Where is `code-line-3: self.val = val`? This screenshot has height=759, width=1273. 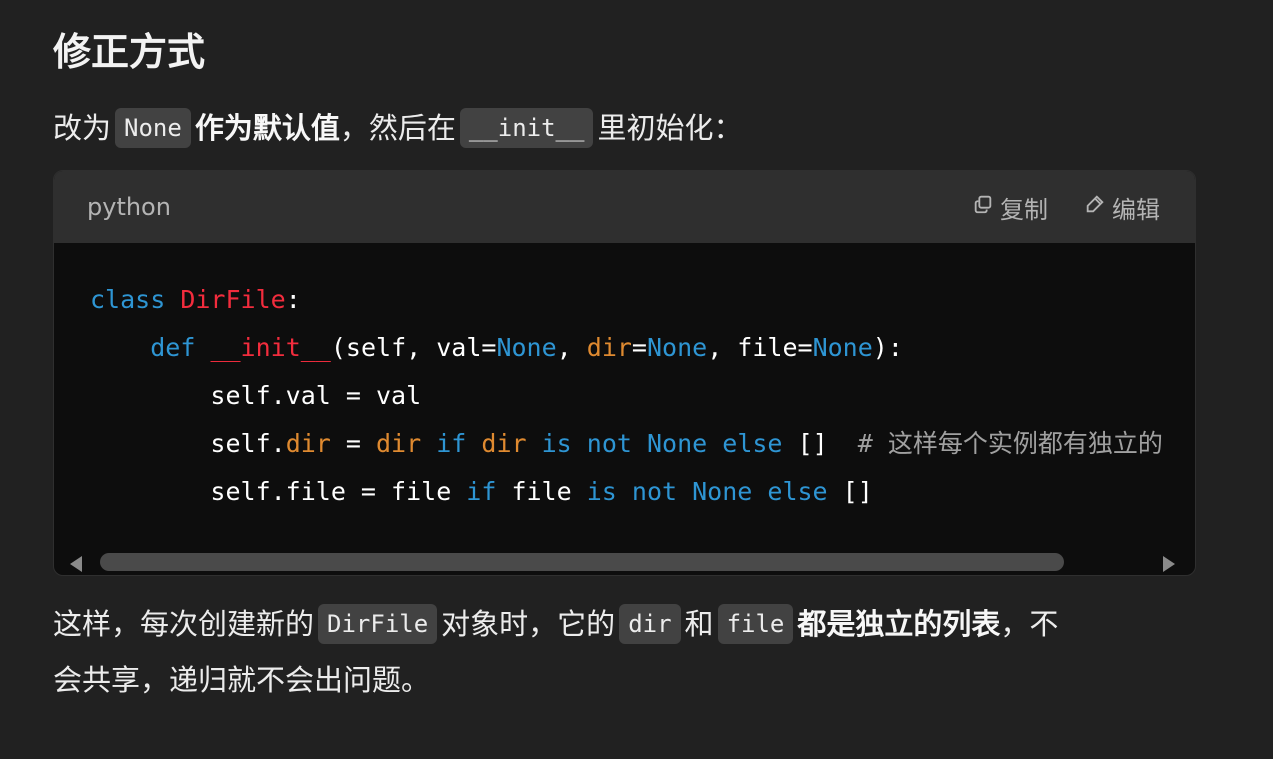 code-line-3: self.val = val is located at coordinates (626, 396).